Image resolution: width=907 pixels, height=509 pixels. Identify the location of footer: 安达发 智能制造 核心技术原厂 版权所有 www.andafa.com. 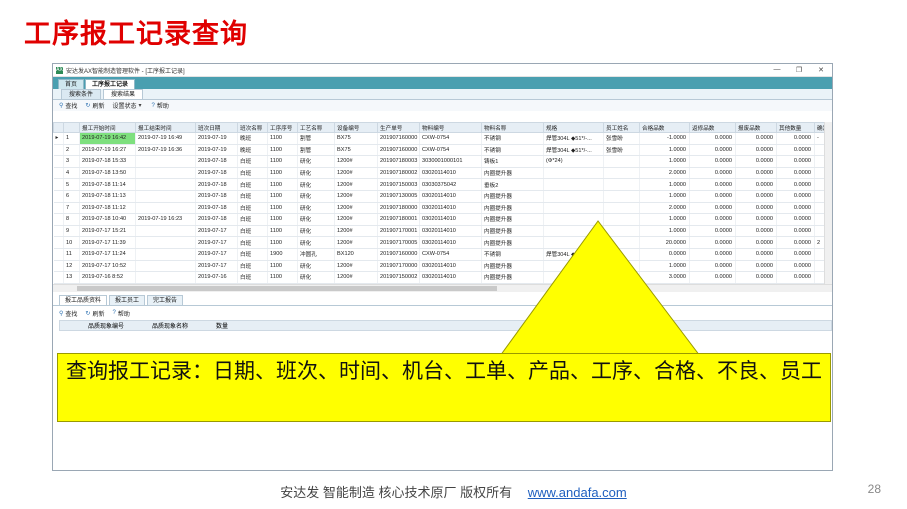
(453, 491).